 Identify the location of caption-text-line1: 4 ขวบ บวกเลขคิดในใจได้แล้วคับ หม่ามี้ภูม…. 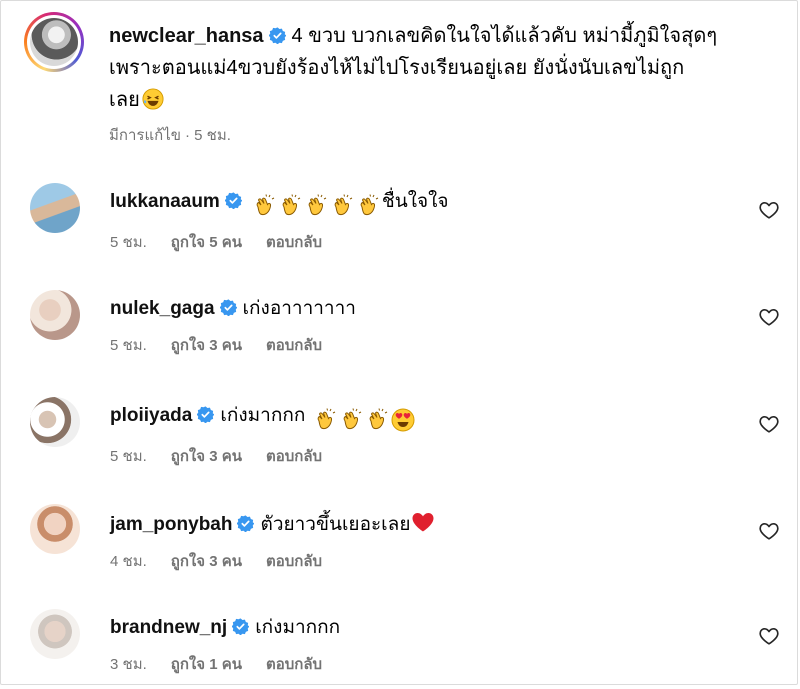
(504, 36).